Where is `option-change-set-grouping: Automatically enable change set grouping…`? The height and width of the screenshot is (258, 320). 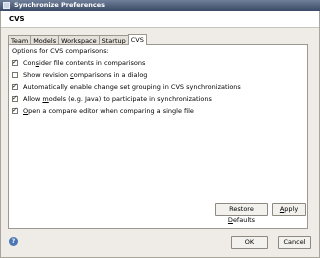
option-change-set-grouping: Automatically enable change set grouping… is located at coordinates (126, 87).